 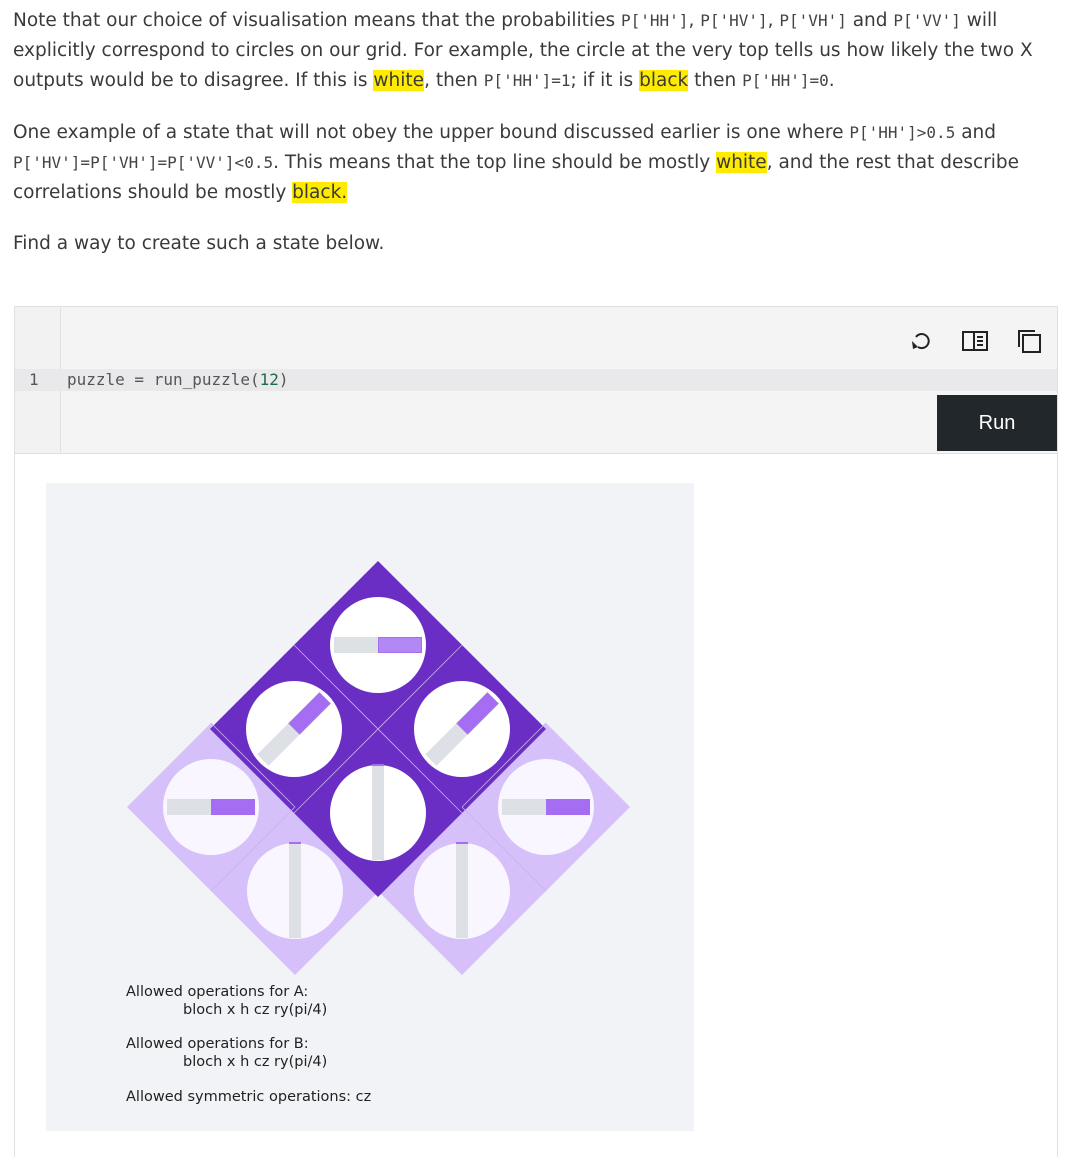 I want to click on run-button: Run, so click(x=997, y=423).